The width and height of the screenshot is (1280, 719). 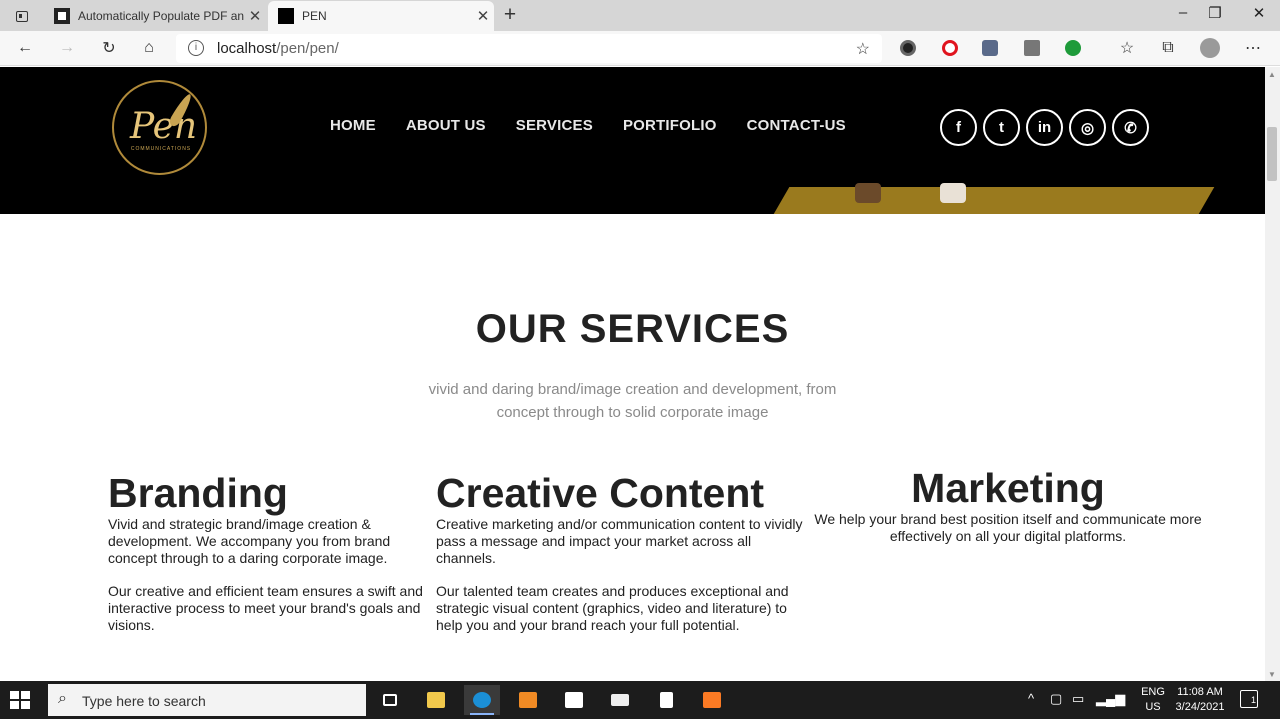 I want to click on opera-icon, so click(x=950, y=48).